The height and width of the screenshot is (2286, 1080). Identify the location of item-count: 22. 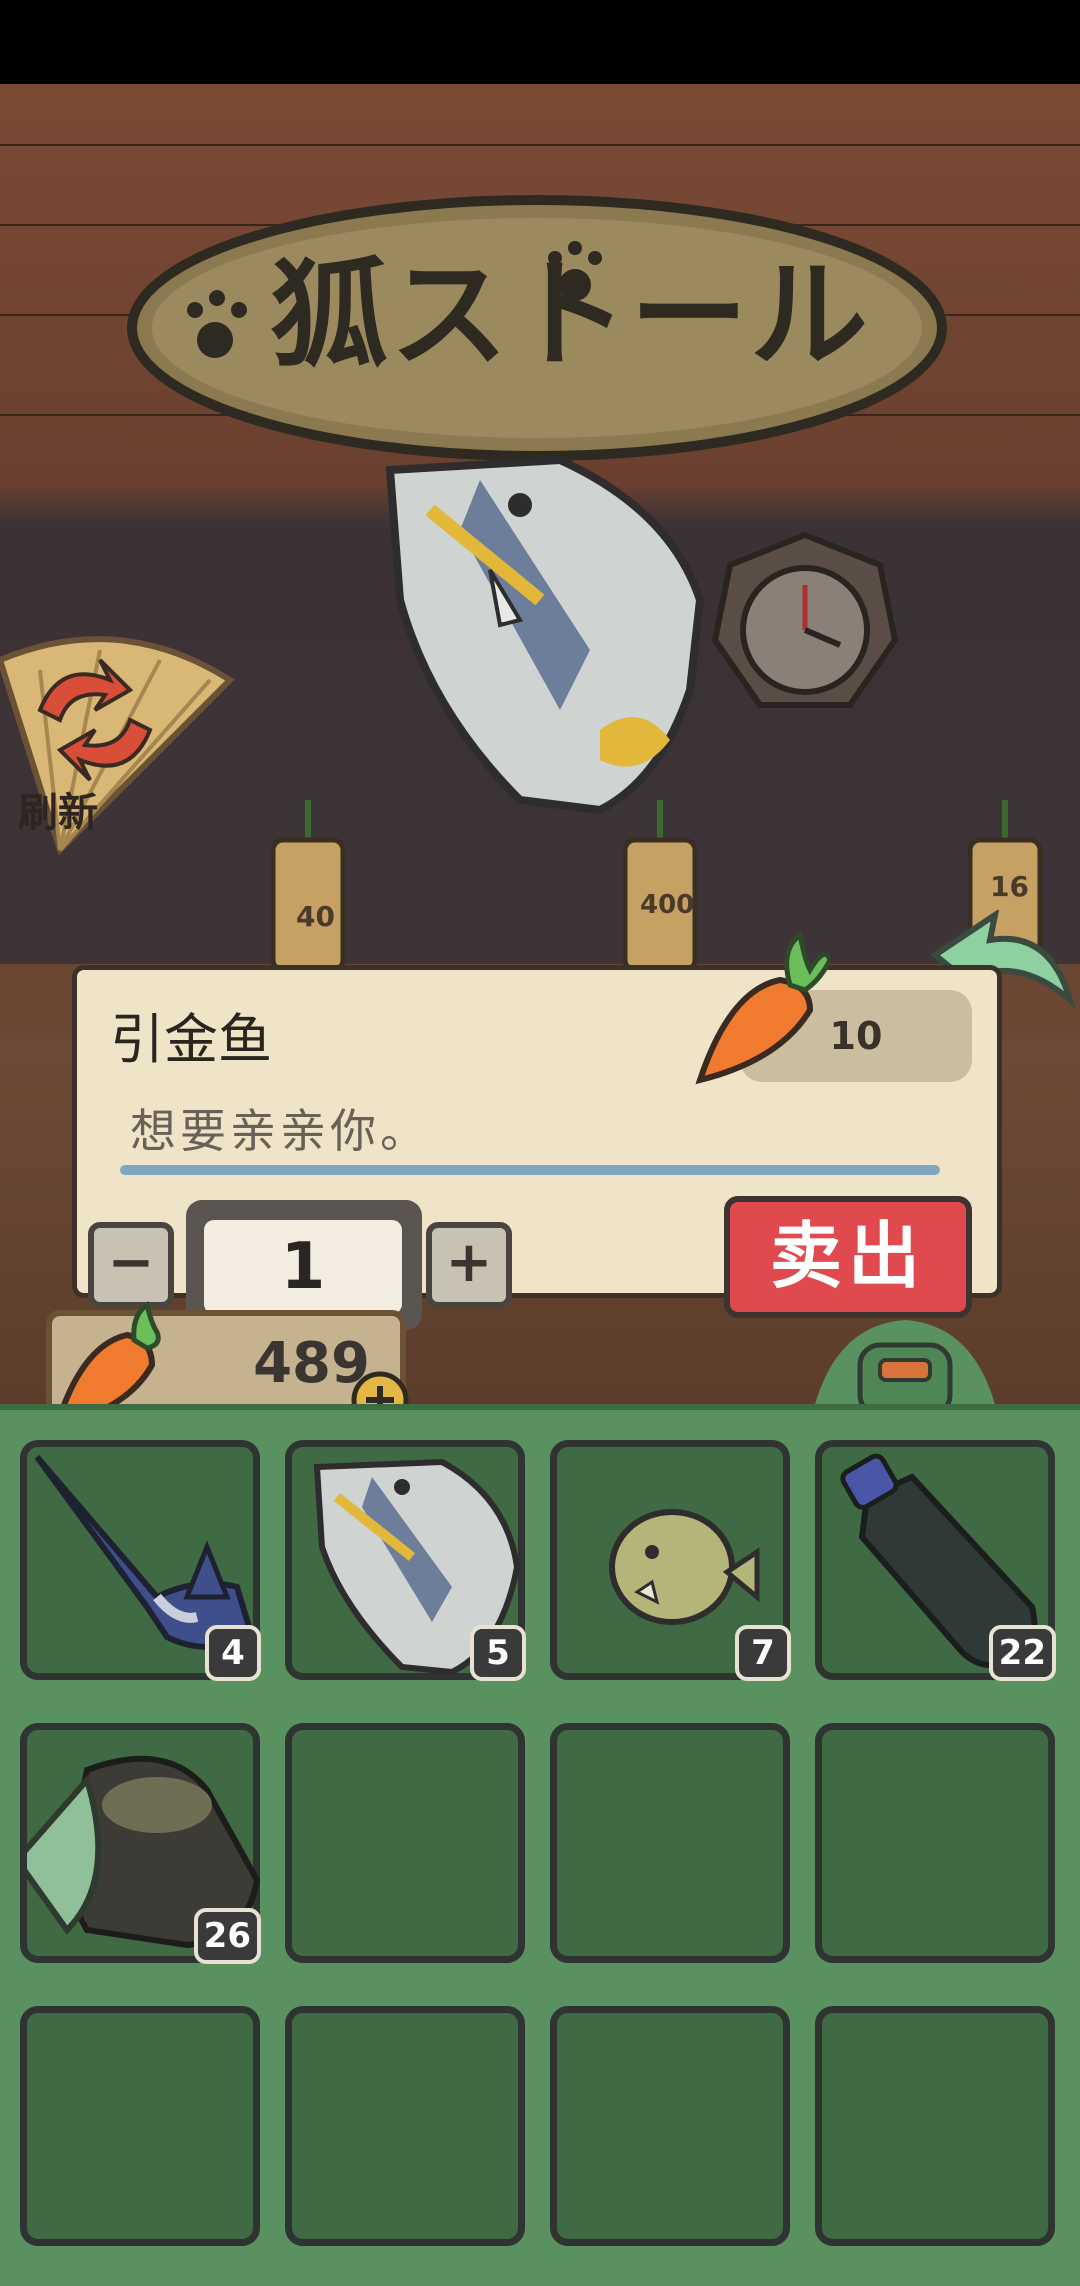
(1022, 1653).